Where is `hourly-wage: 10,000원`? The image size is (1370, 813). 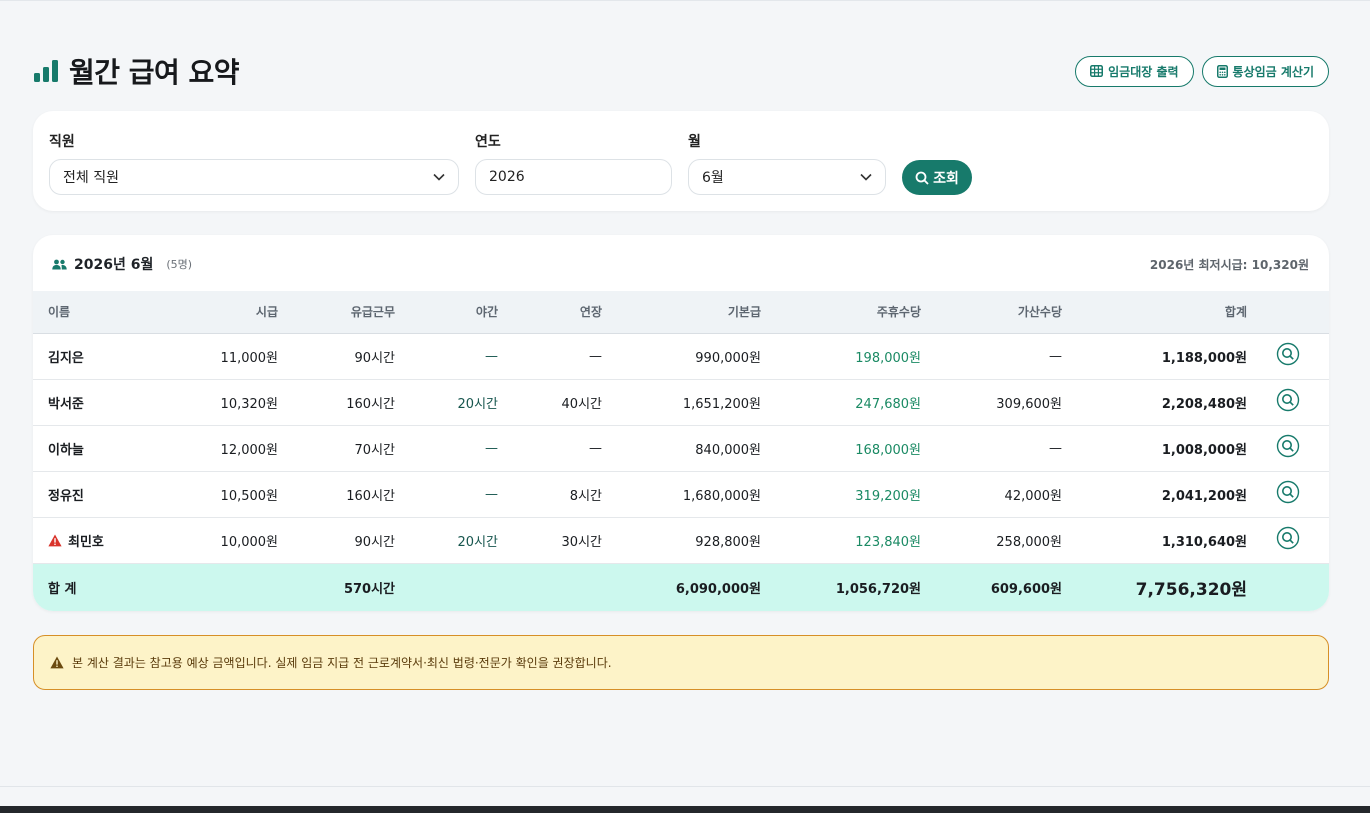 hourly-wage: 10,000원 is located at coordinates (215, 540).